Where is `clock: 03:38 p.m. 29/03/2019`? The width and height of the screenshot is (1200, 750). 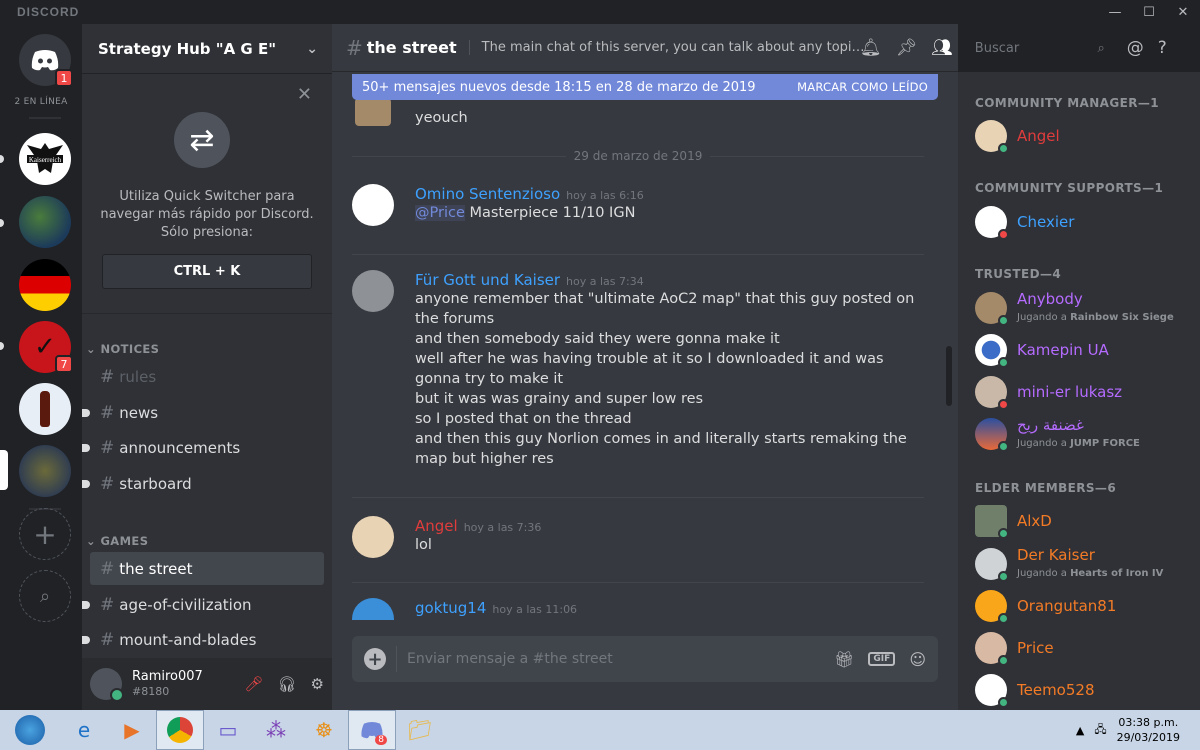 clock: 03:38 p.m. 29/03/2019 is located at coordinates (1148, 730).